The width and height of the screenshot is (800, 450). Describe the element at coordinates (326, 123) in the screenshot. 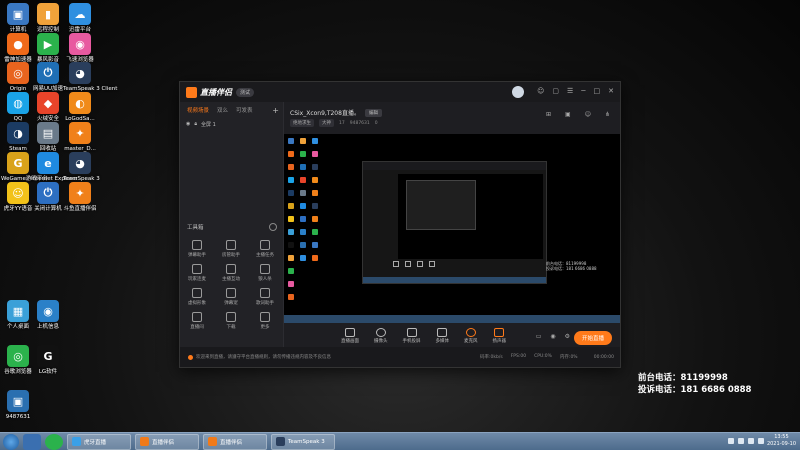

I see `tag-chip: 大神` at that location.